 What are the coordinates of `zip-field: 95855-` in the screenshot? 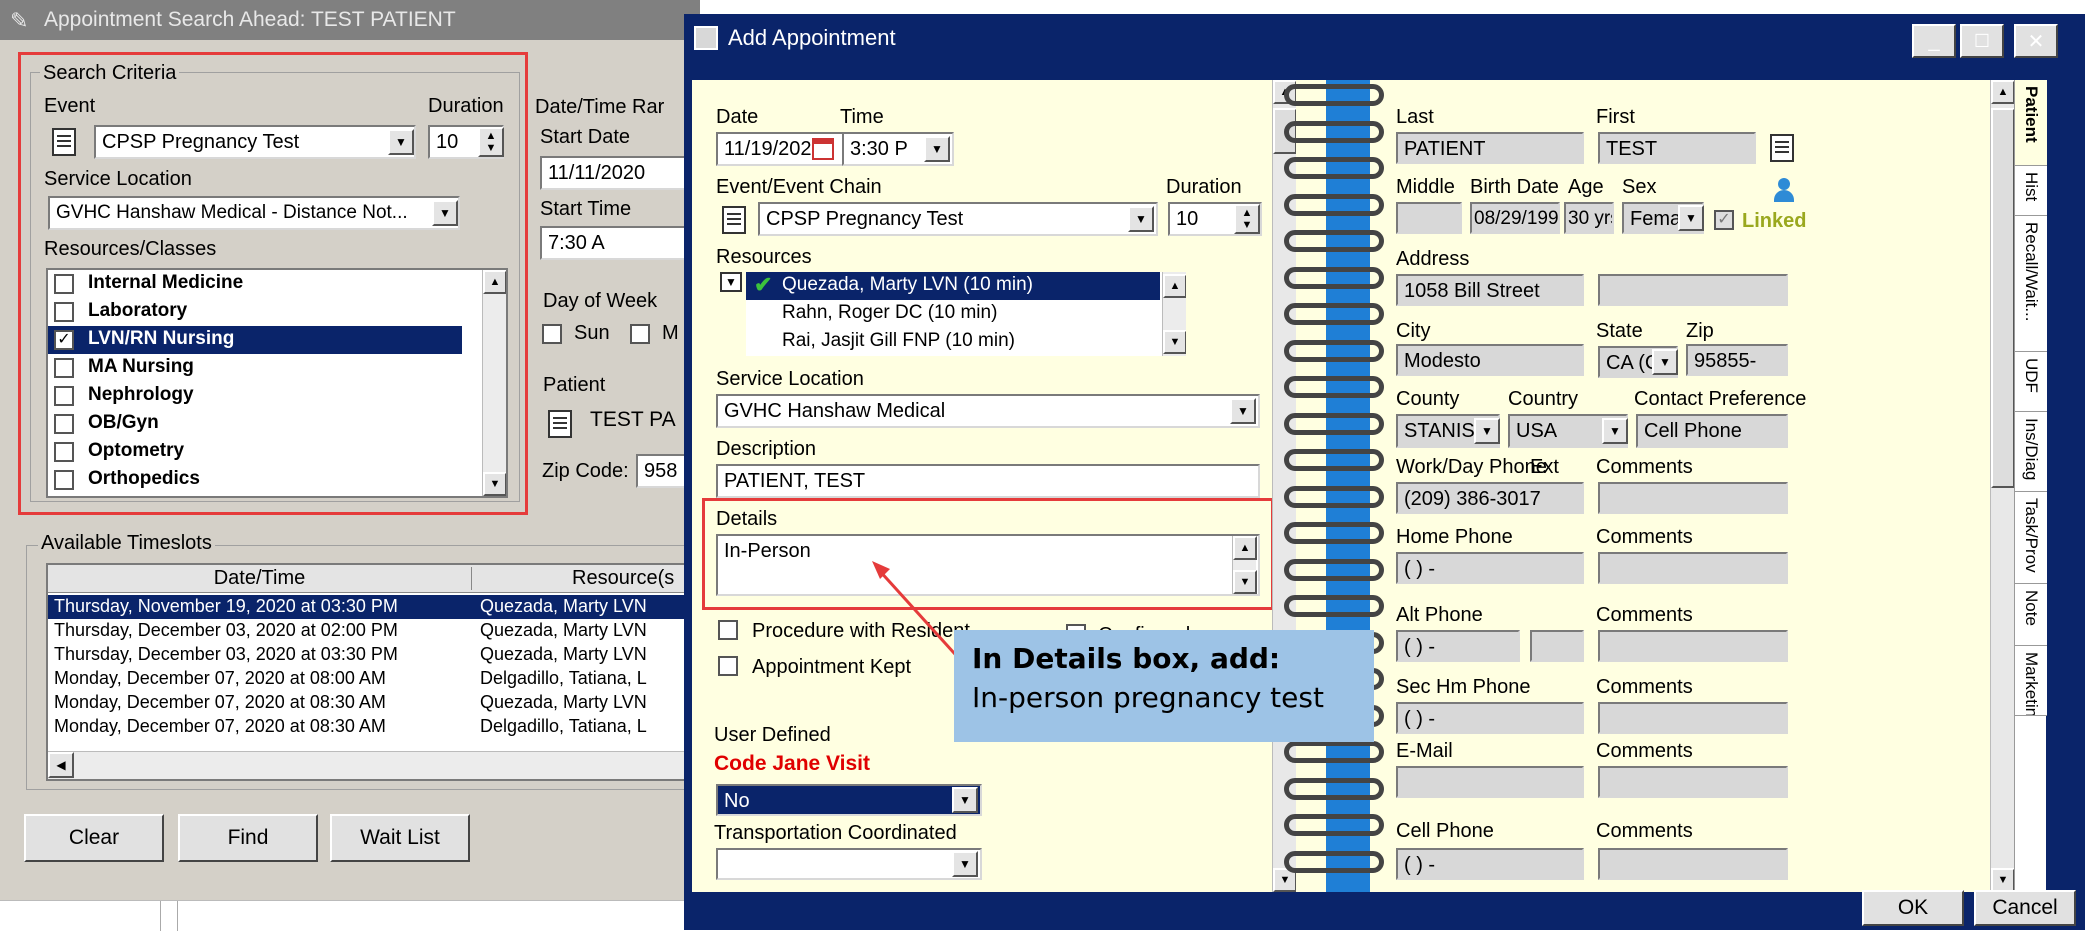 It's located at (1737, 360).